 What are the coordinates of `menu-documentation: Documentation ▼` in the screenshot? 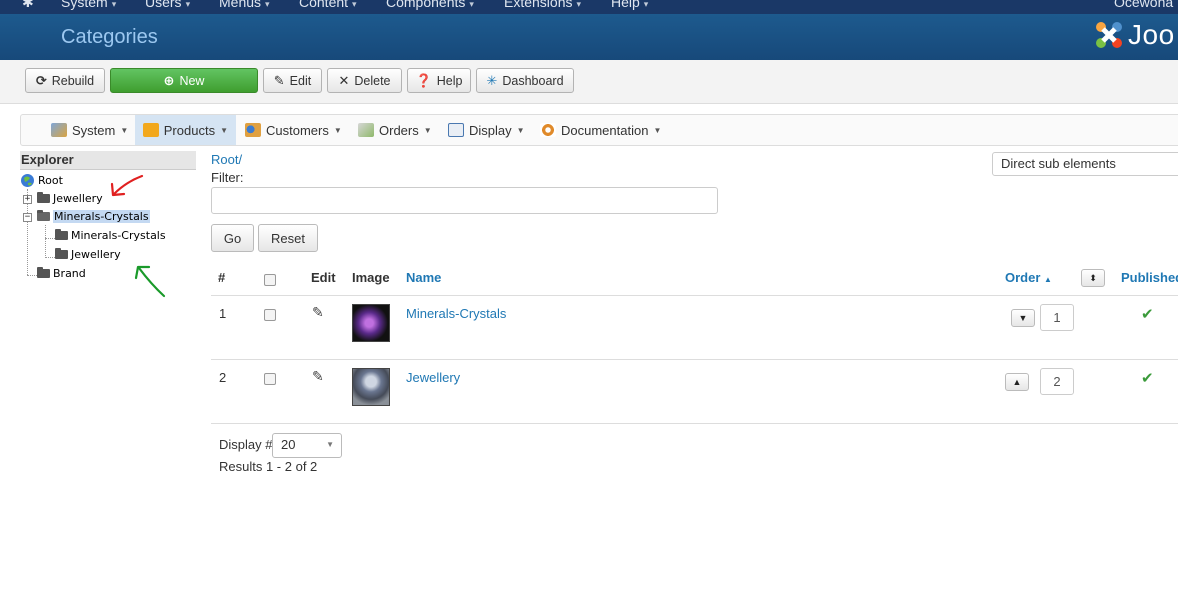 It's located at (600, 130).